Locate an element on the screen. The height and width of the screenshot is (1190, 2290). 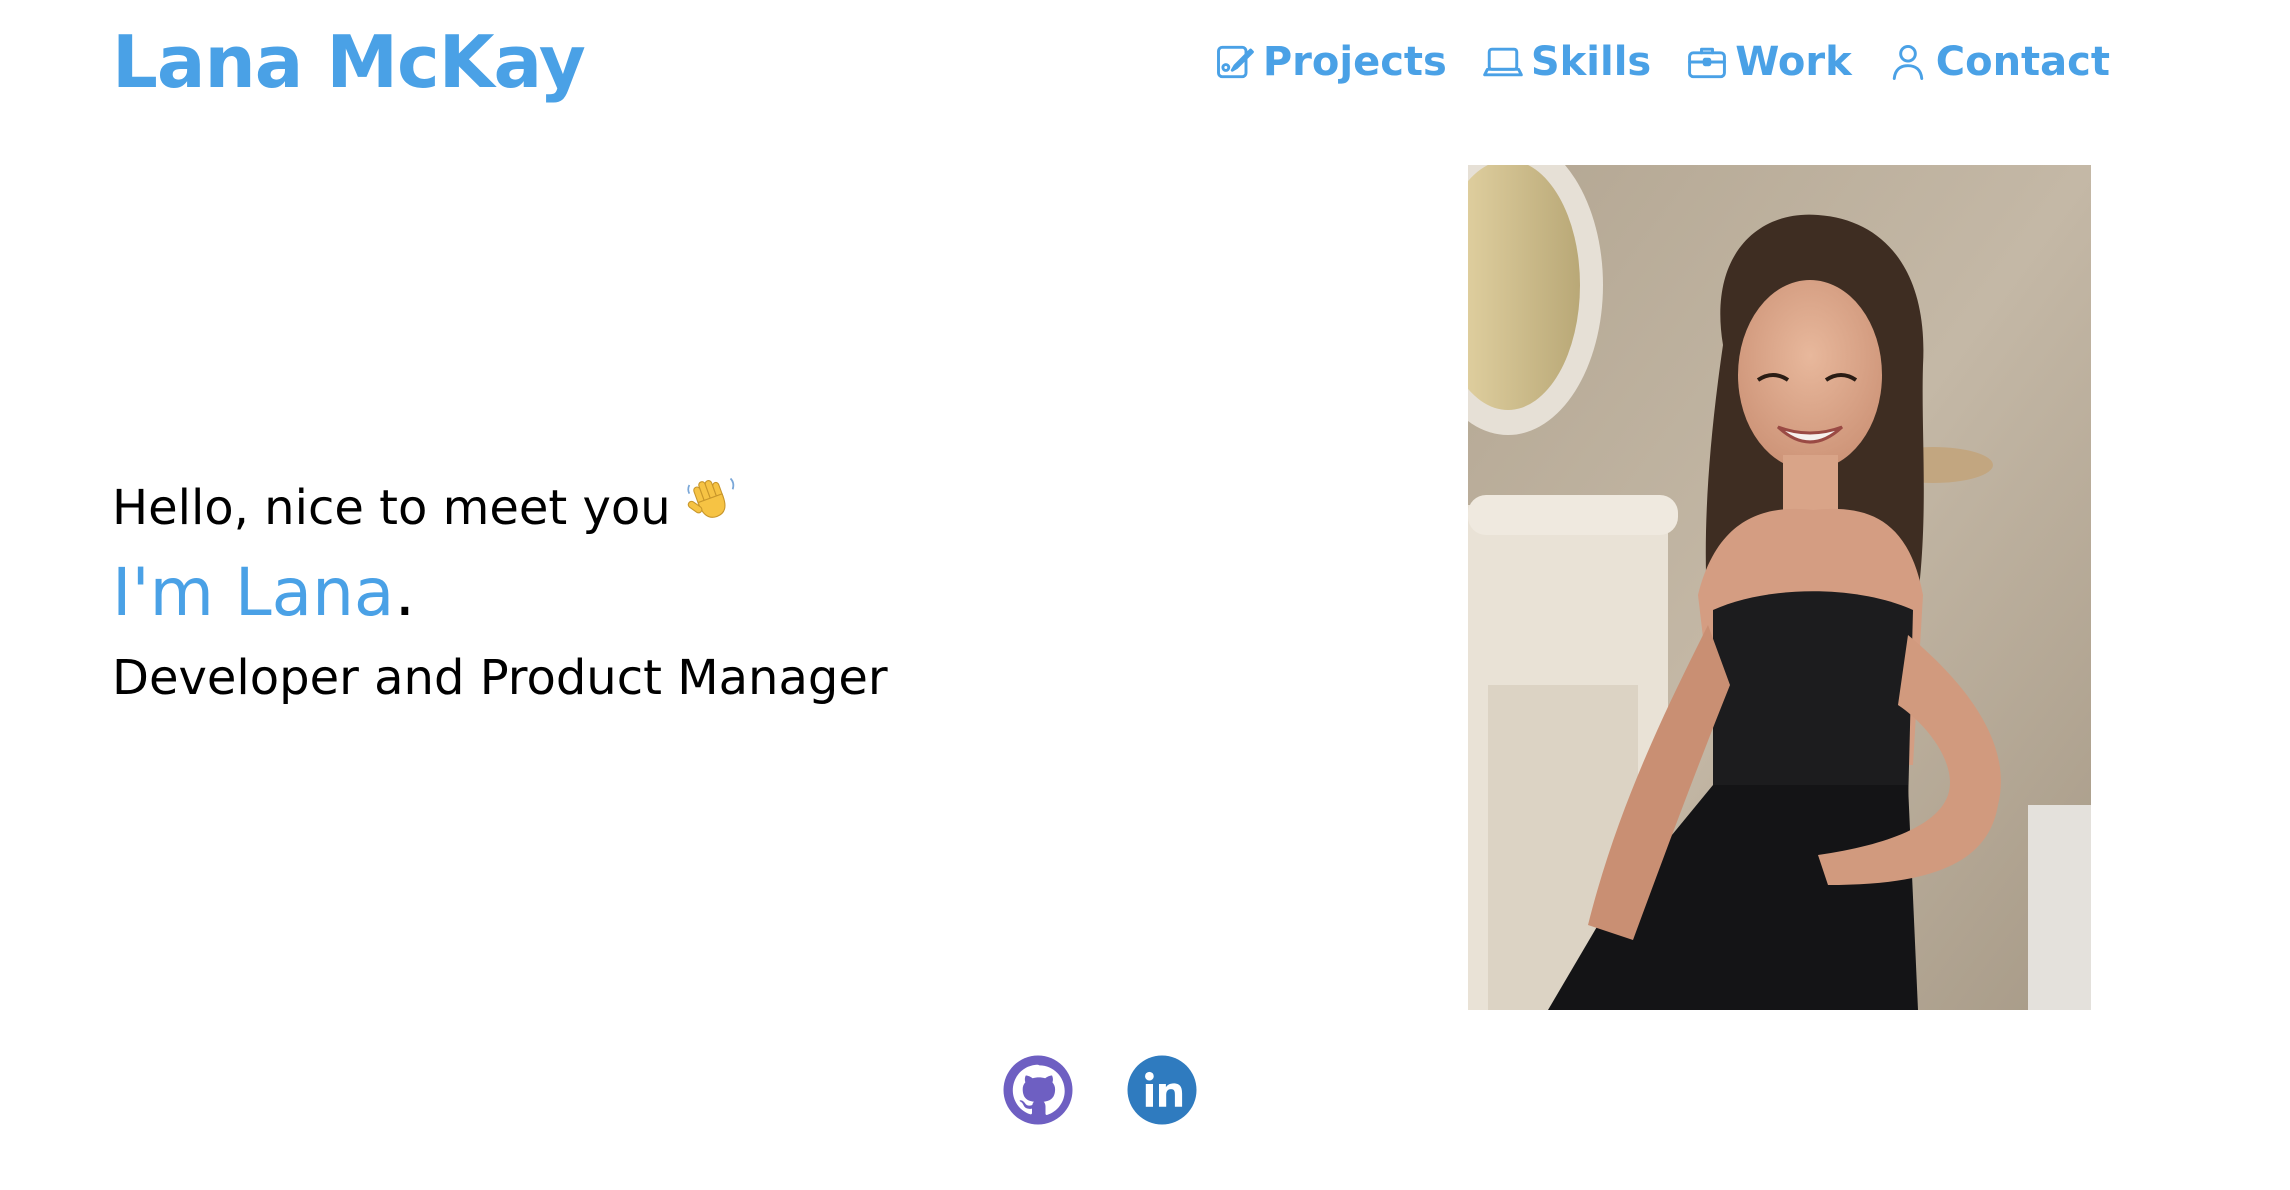
intro-line: I'm Lana. is located at coordinates (662, 593).